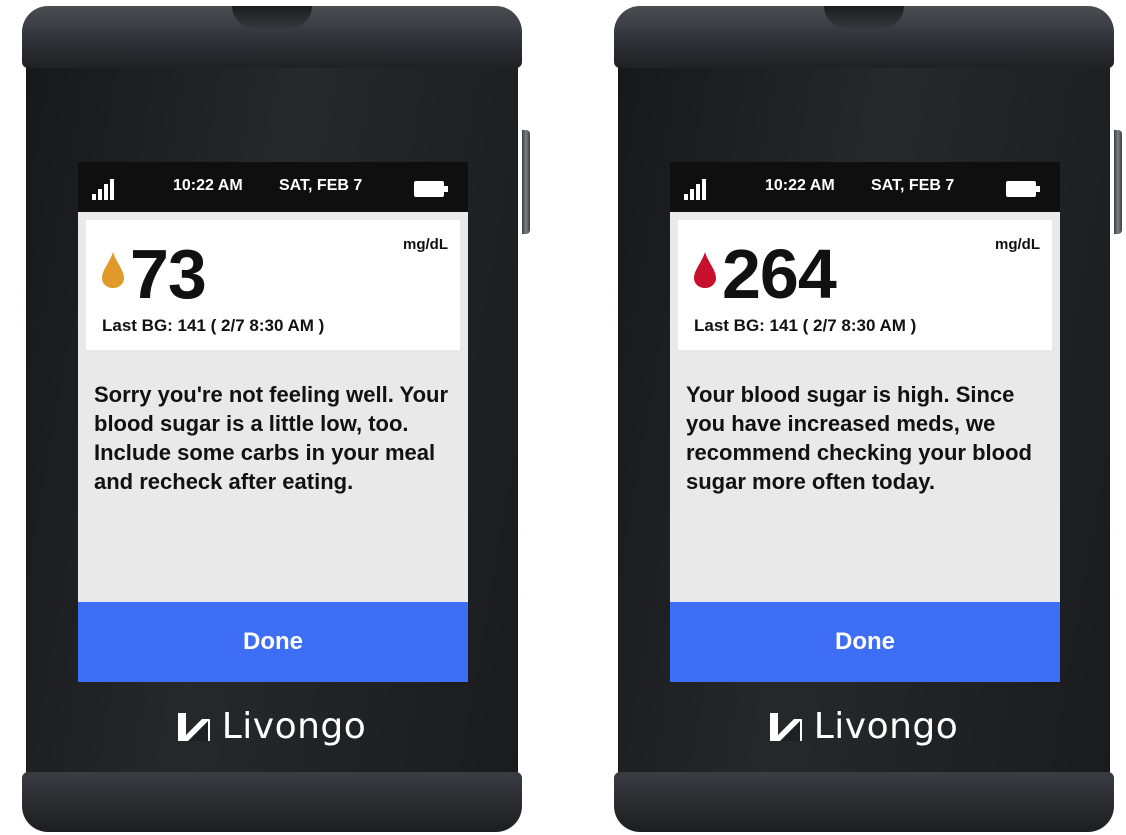  What do you see at coordinates (865, 285) in the screenshot?
I see `reading-card: 264 mg/dL Last BG: 141 ( 2/7 8:30 AM )` at bounding box center [865, 285].